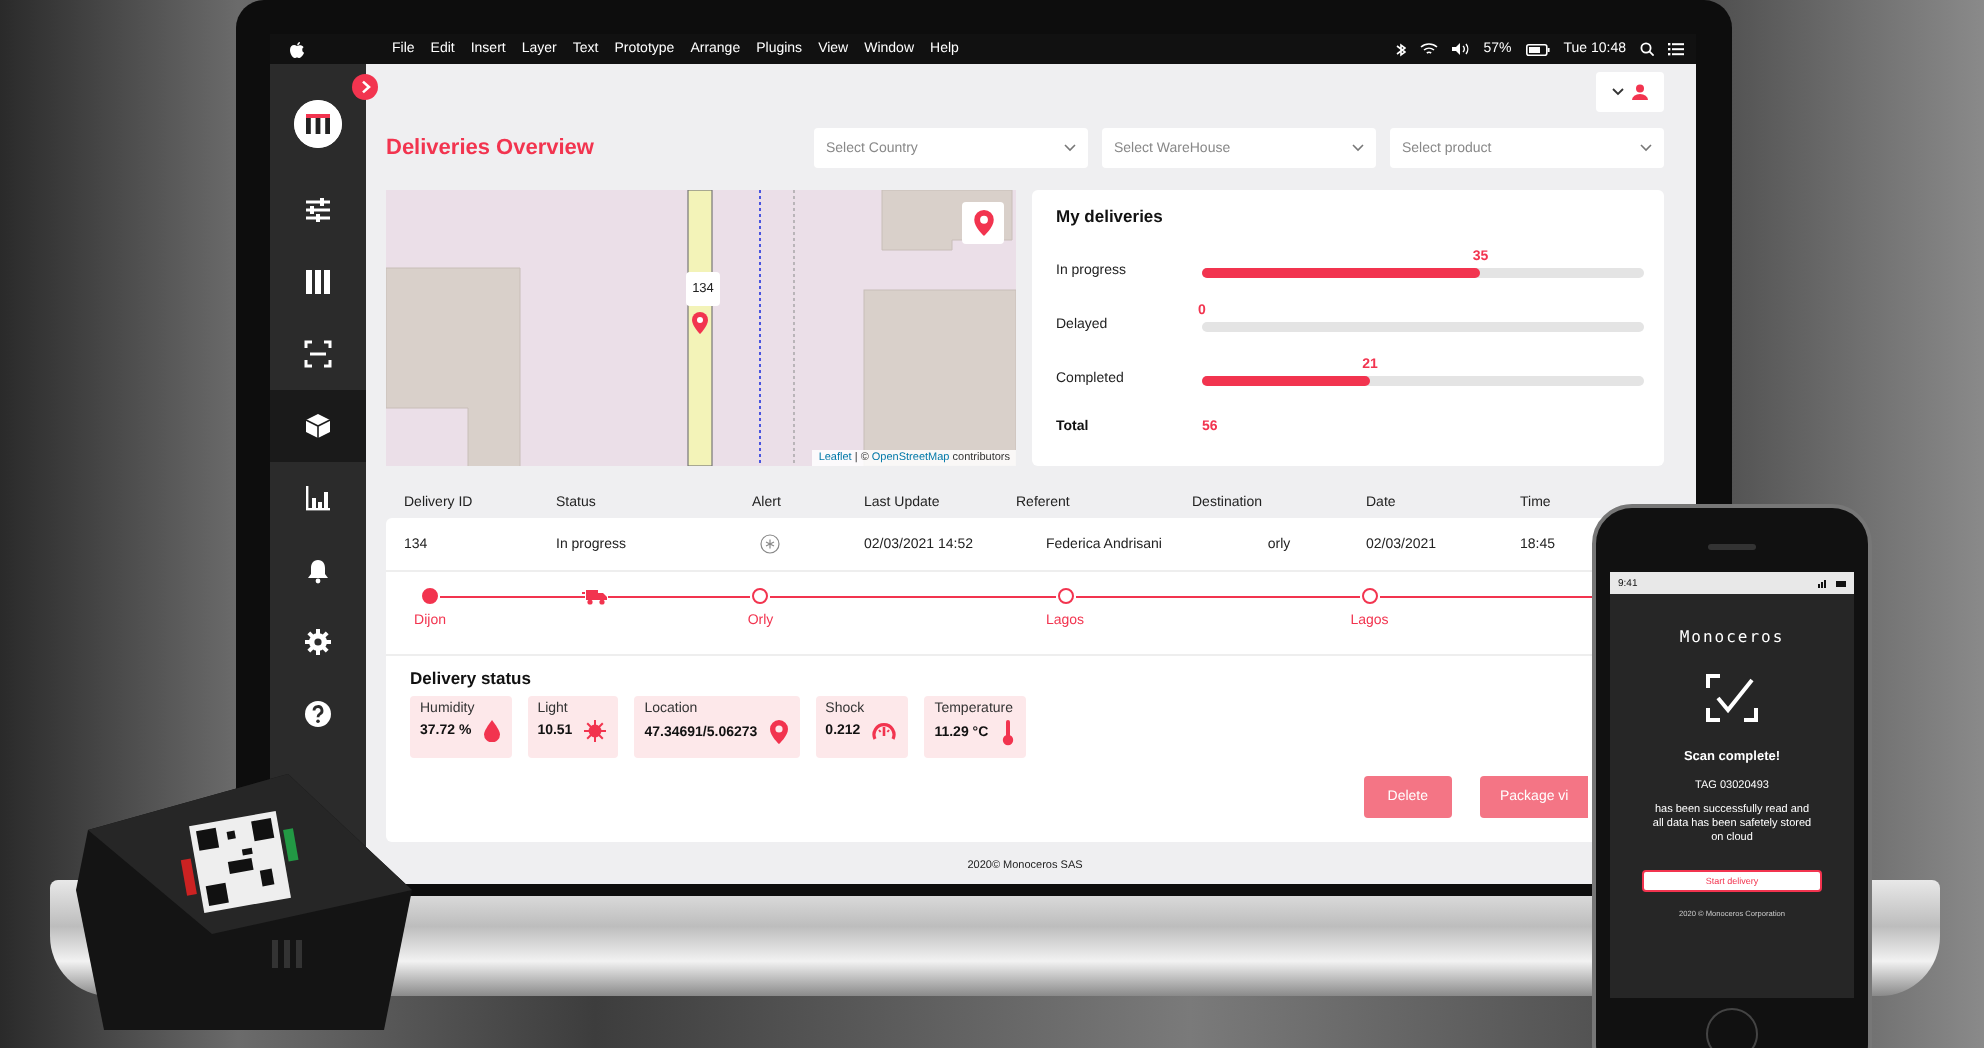 This screenshot has width=1984, height=1048. What do you see at coordinates (1832, 583) in the screenshot?
I see `signal-icon` at bounding box center [1832, 583].